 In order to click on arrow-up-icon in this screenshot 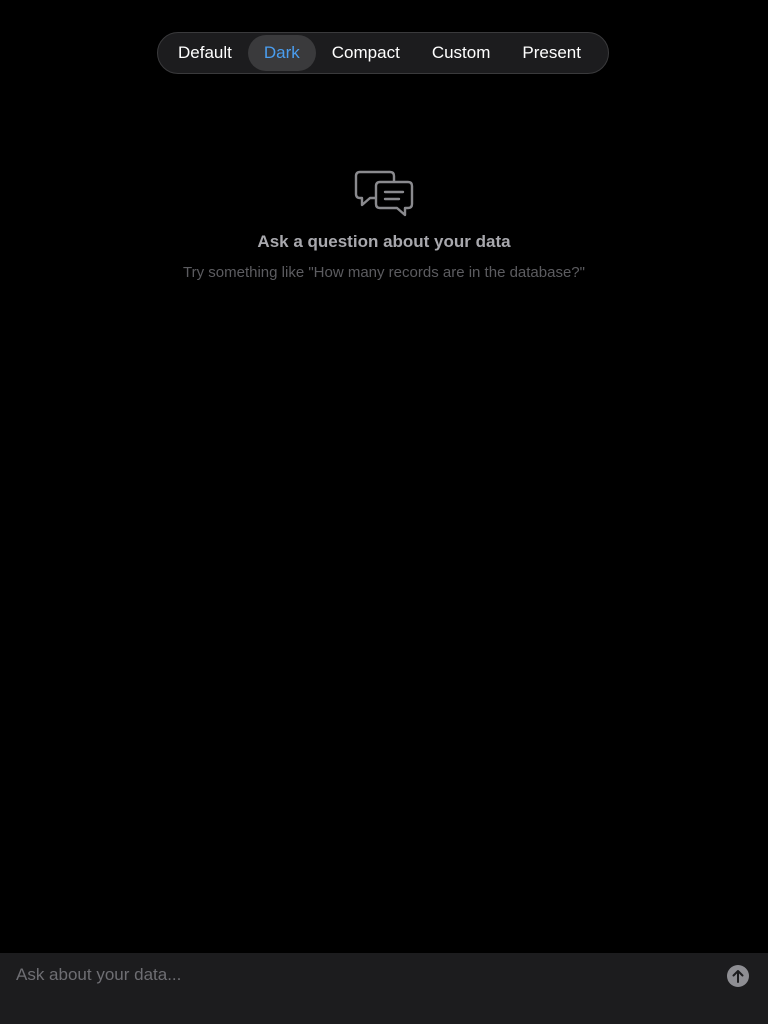, I will do `click(738, 976)`.